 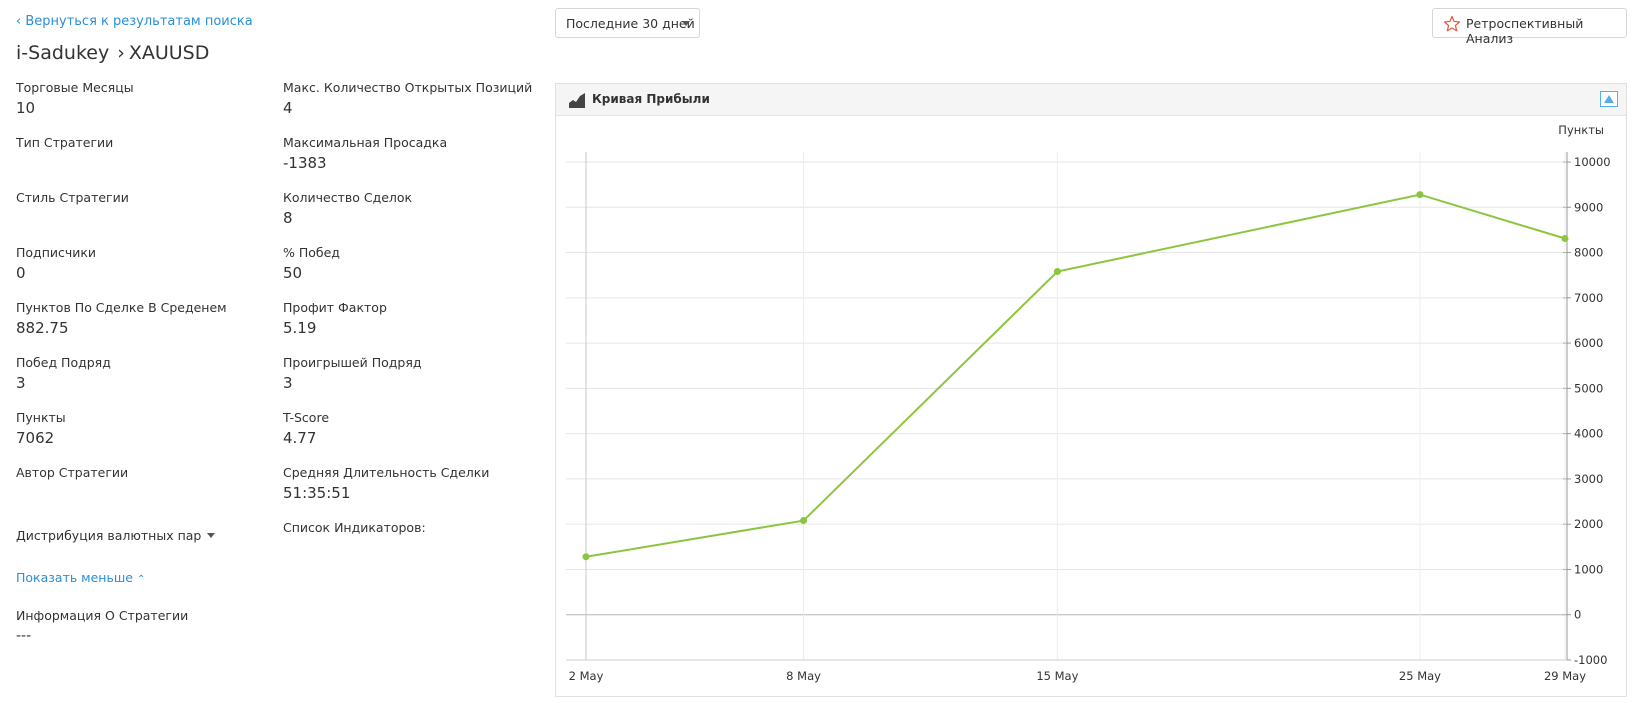 What do you see at coordinates (72, 197) in the screenshot?
I see `stat-label: Стиль Стратегии` at bounding box center [72, 197].